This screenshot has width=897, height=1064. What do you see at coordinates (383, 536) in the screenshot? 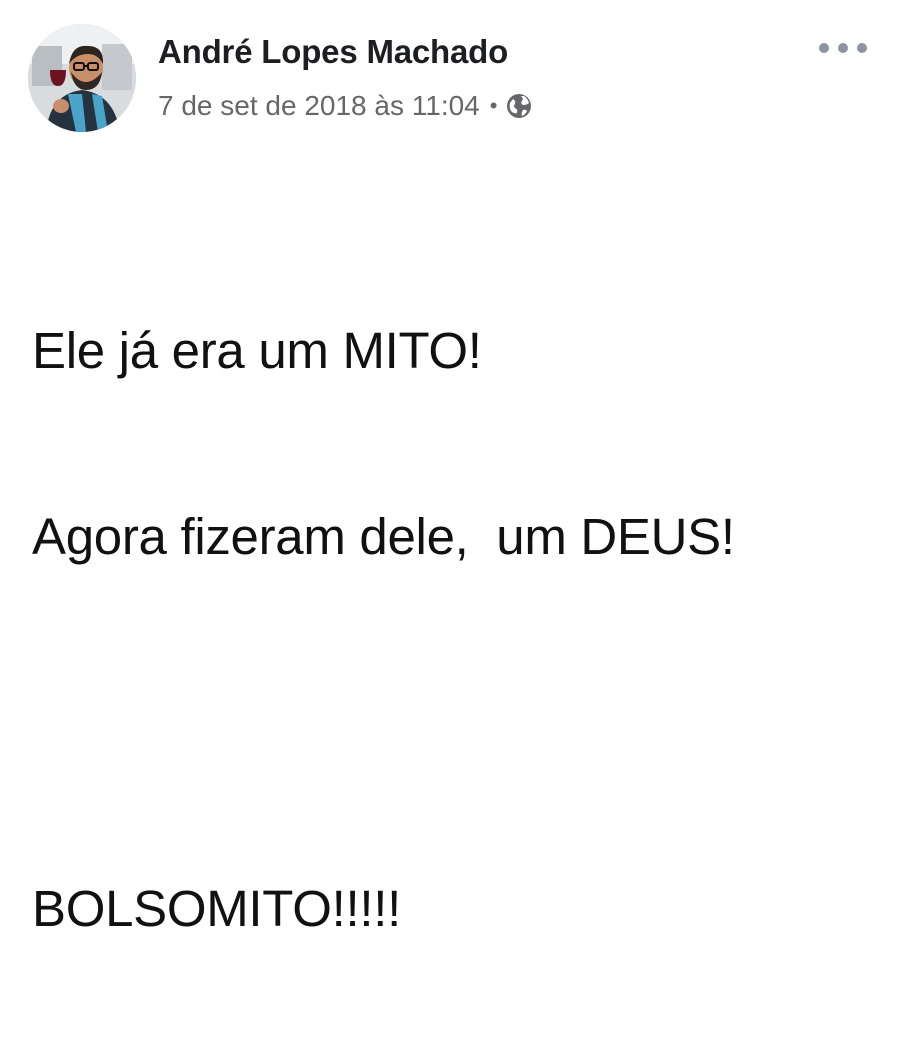
I see `post-line: Agora fizeram dele, um DEUS!` at bounding box center [383, 536].